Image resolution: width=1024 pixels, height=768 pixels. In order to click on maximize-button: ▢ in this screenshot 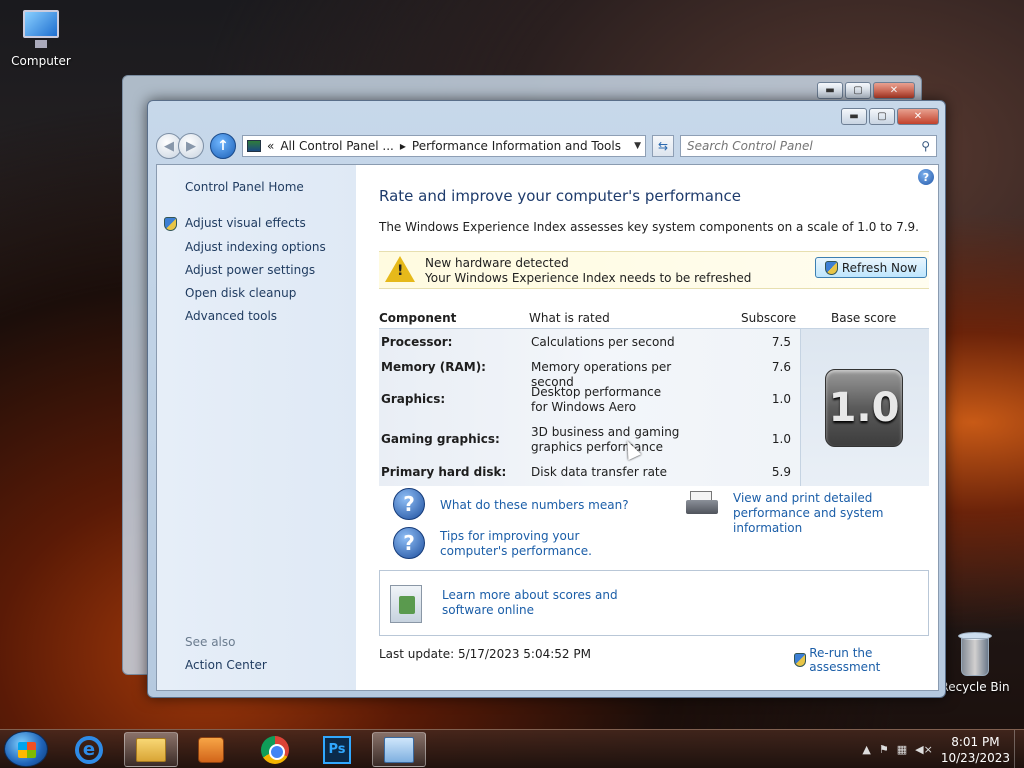, I will do `click(882, 116)`.